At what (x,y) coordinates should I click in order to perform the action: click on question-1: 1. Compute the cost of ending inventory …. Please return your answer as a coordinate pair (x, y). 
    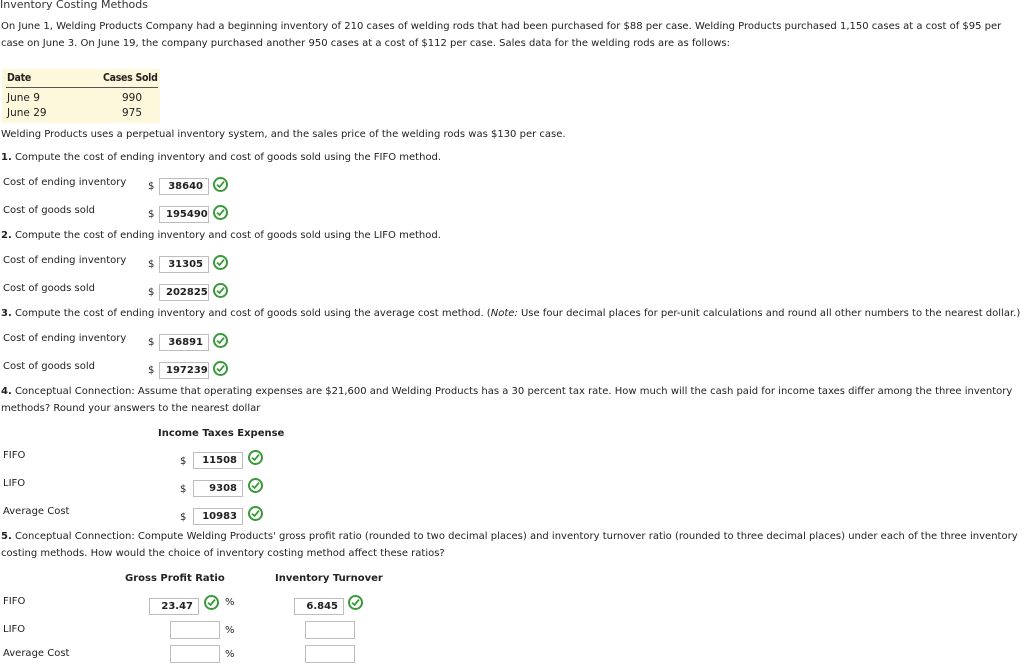
    Looking at the image, I should click on (221, 157).